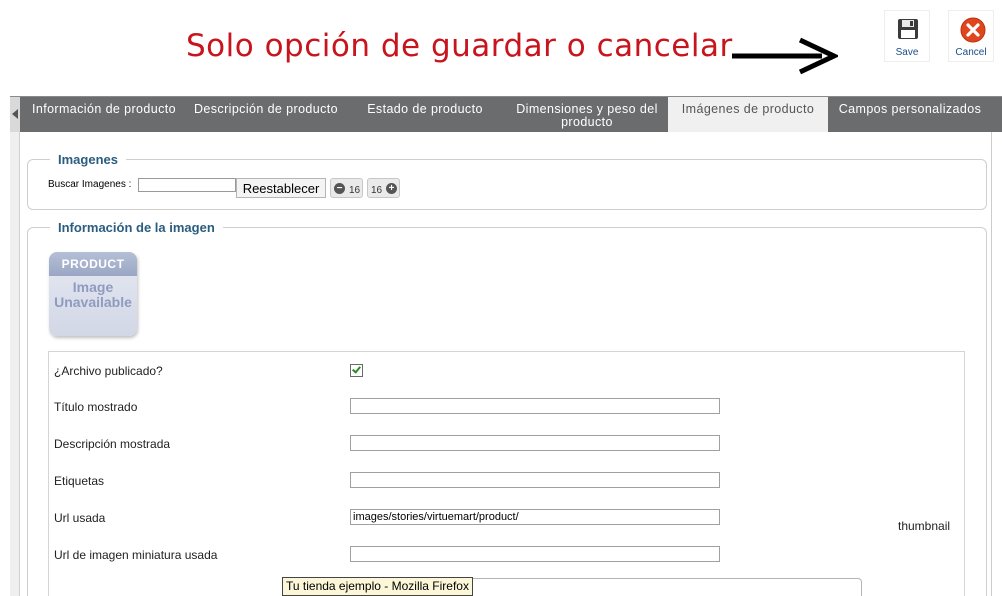  What do you see at coordinates (355, 190) in the screenshot?
I see `pager-prev-count: 16` at bounding box center [355, 190].